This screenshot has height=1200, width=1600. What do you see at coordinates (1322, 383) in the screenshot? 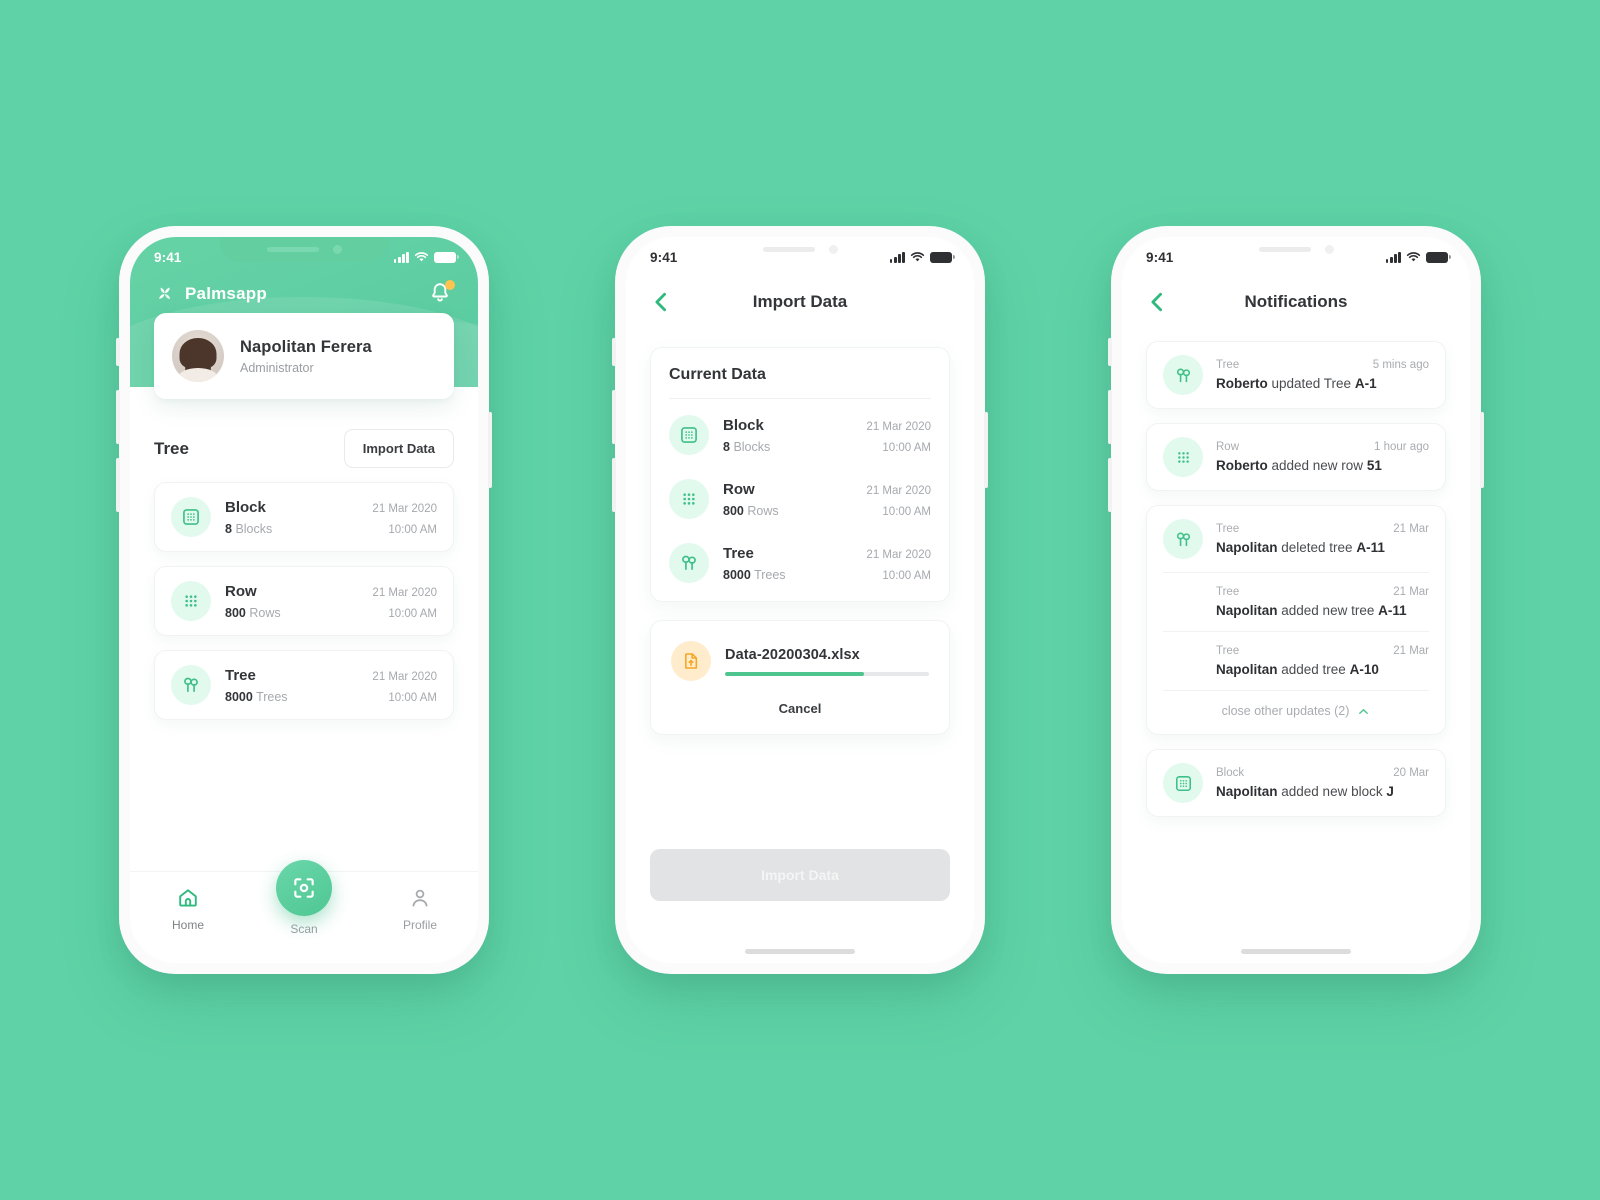
I see `notification-text: Roberto updated Tree A-1` at bounding box center [1322, 383].